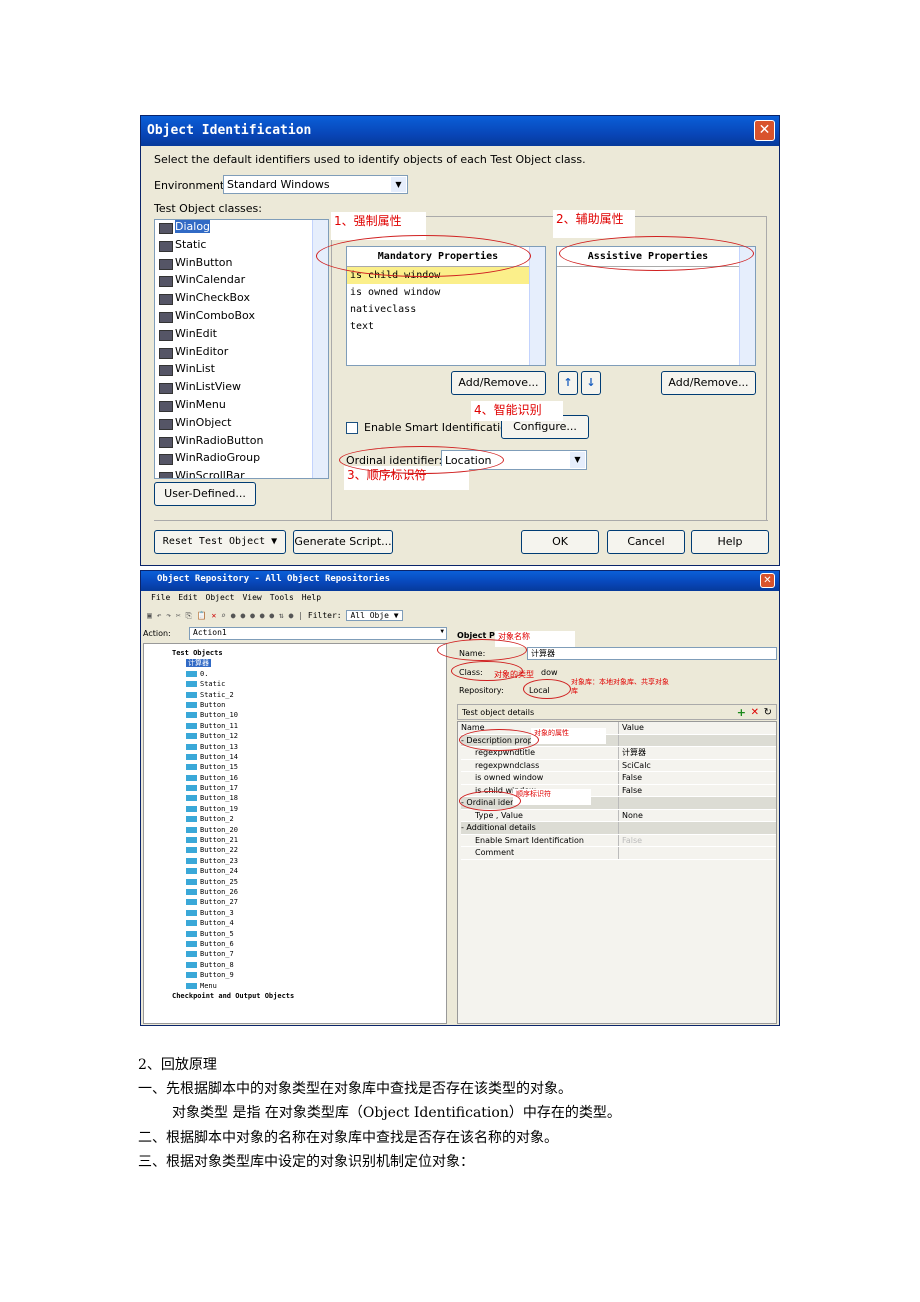 This screenshot has height=1302, width=920. What do you see at coordinates (295, 850) in the screenshot?
I see `tree-item: Button_22` at bounding box center [295, 850].